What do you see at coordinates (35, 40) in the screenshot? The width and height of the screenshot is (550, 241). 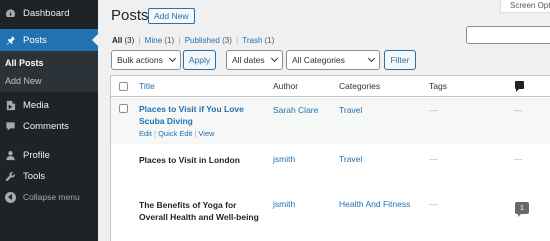 I see `menu-label-posts: Posts` at bounding box center [35, 40].